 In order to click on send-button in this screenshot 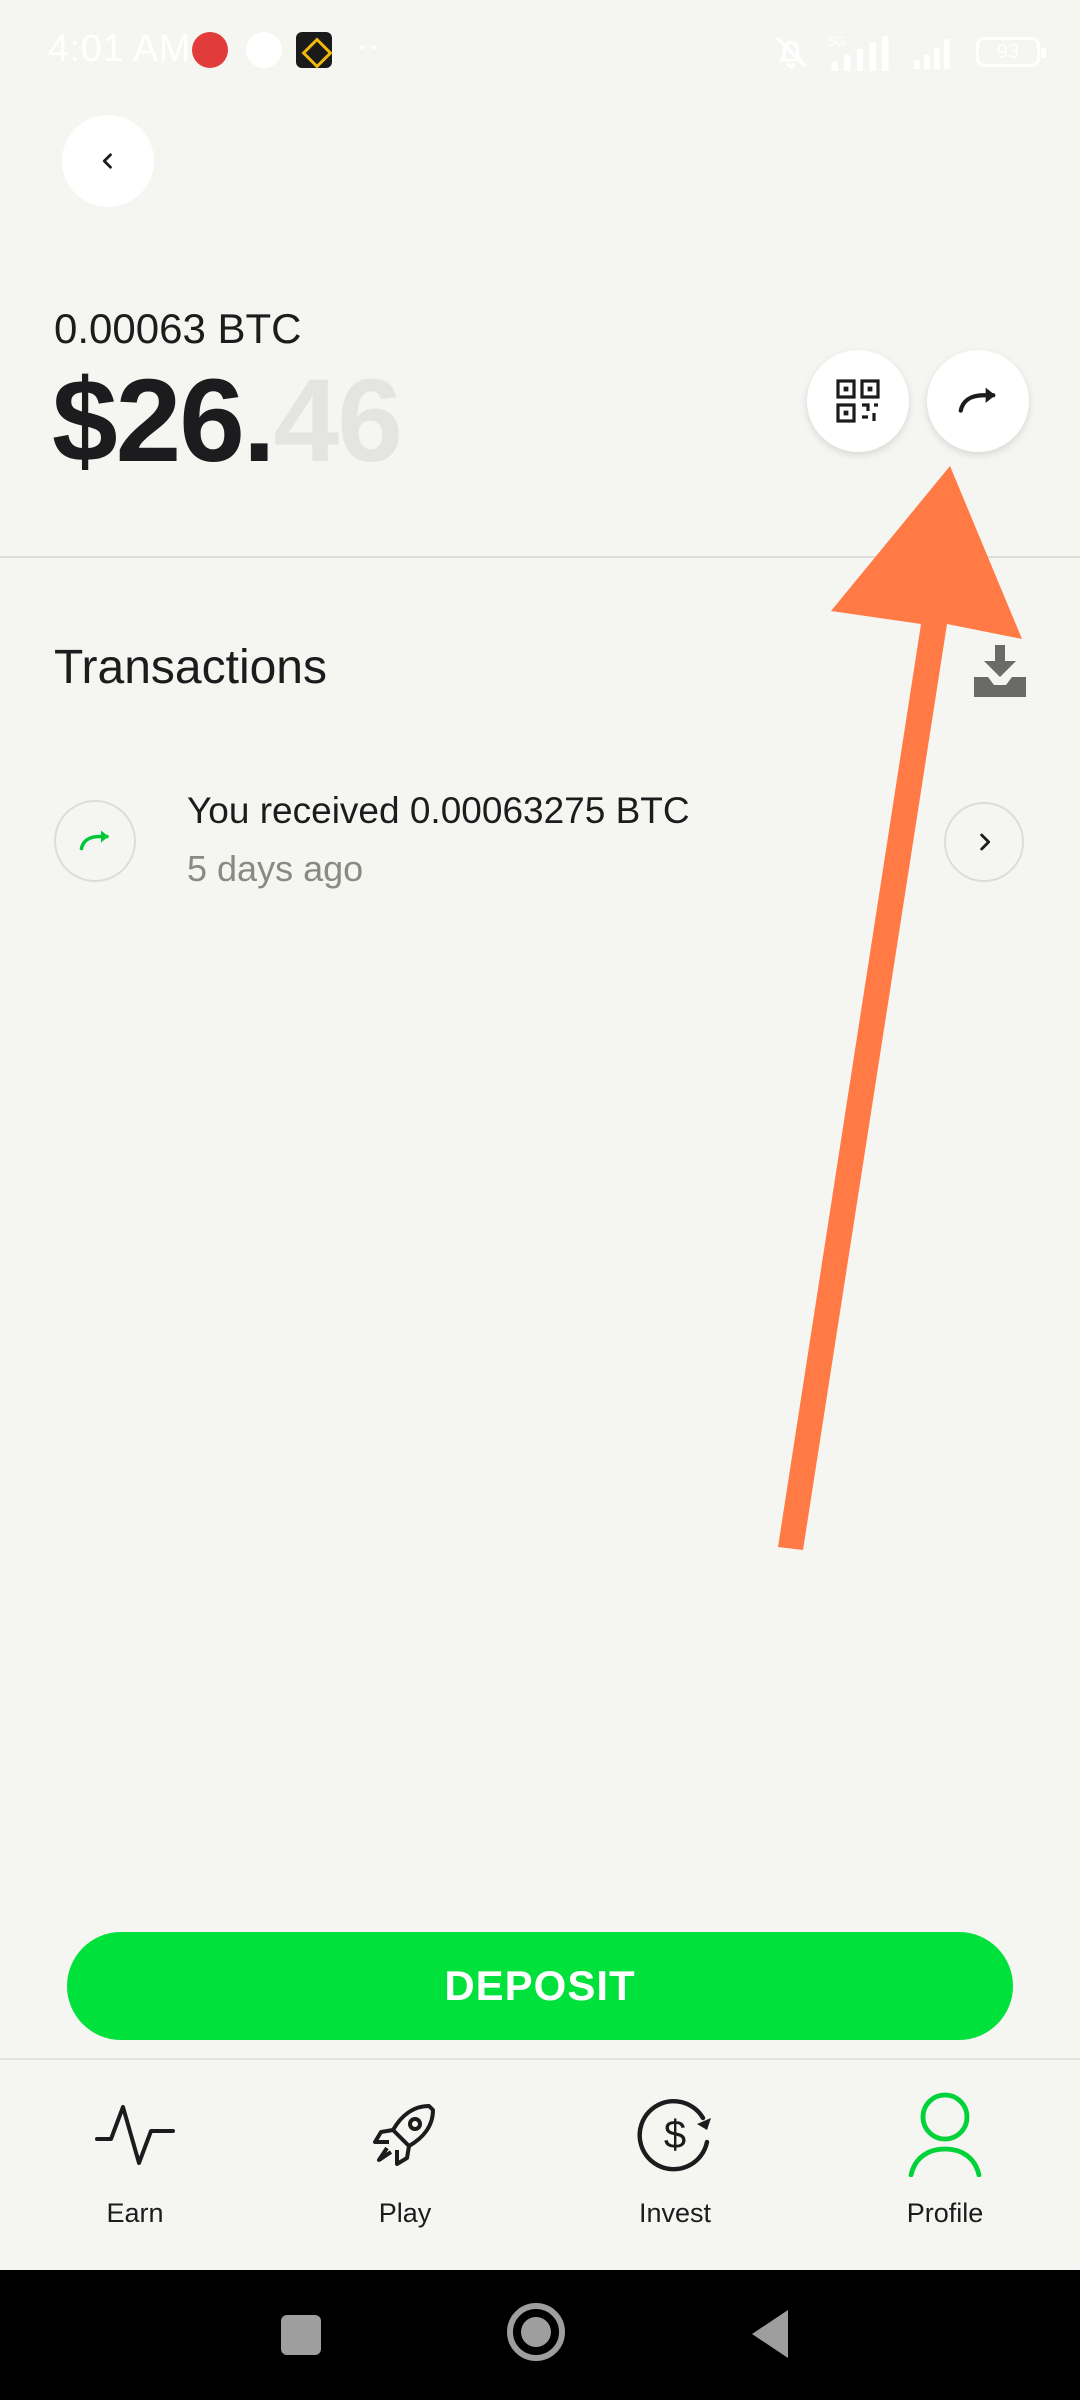, I will do `click(978, 401)`.